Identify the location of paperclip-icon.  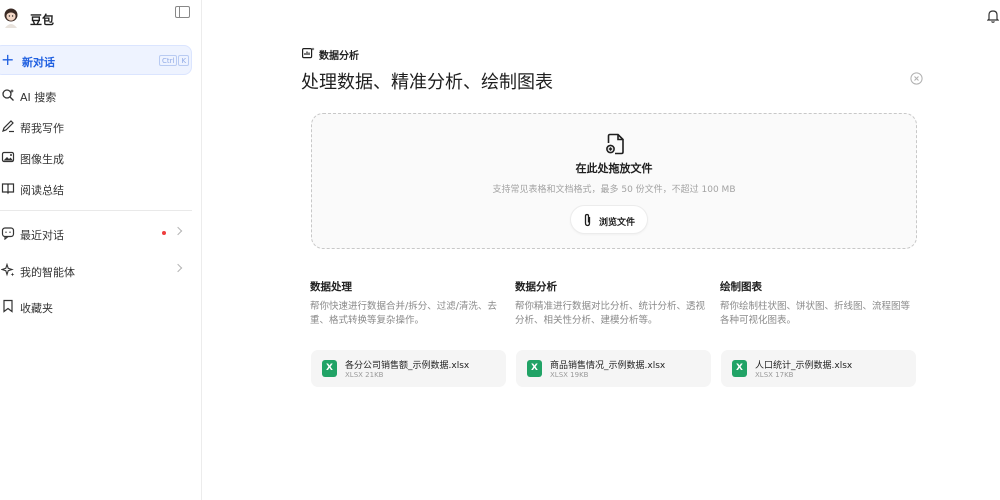
(587, 220).